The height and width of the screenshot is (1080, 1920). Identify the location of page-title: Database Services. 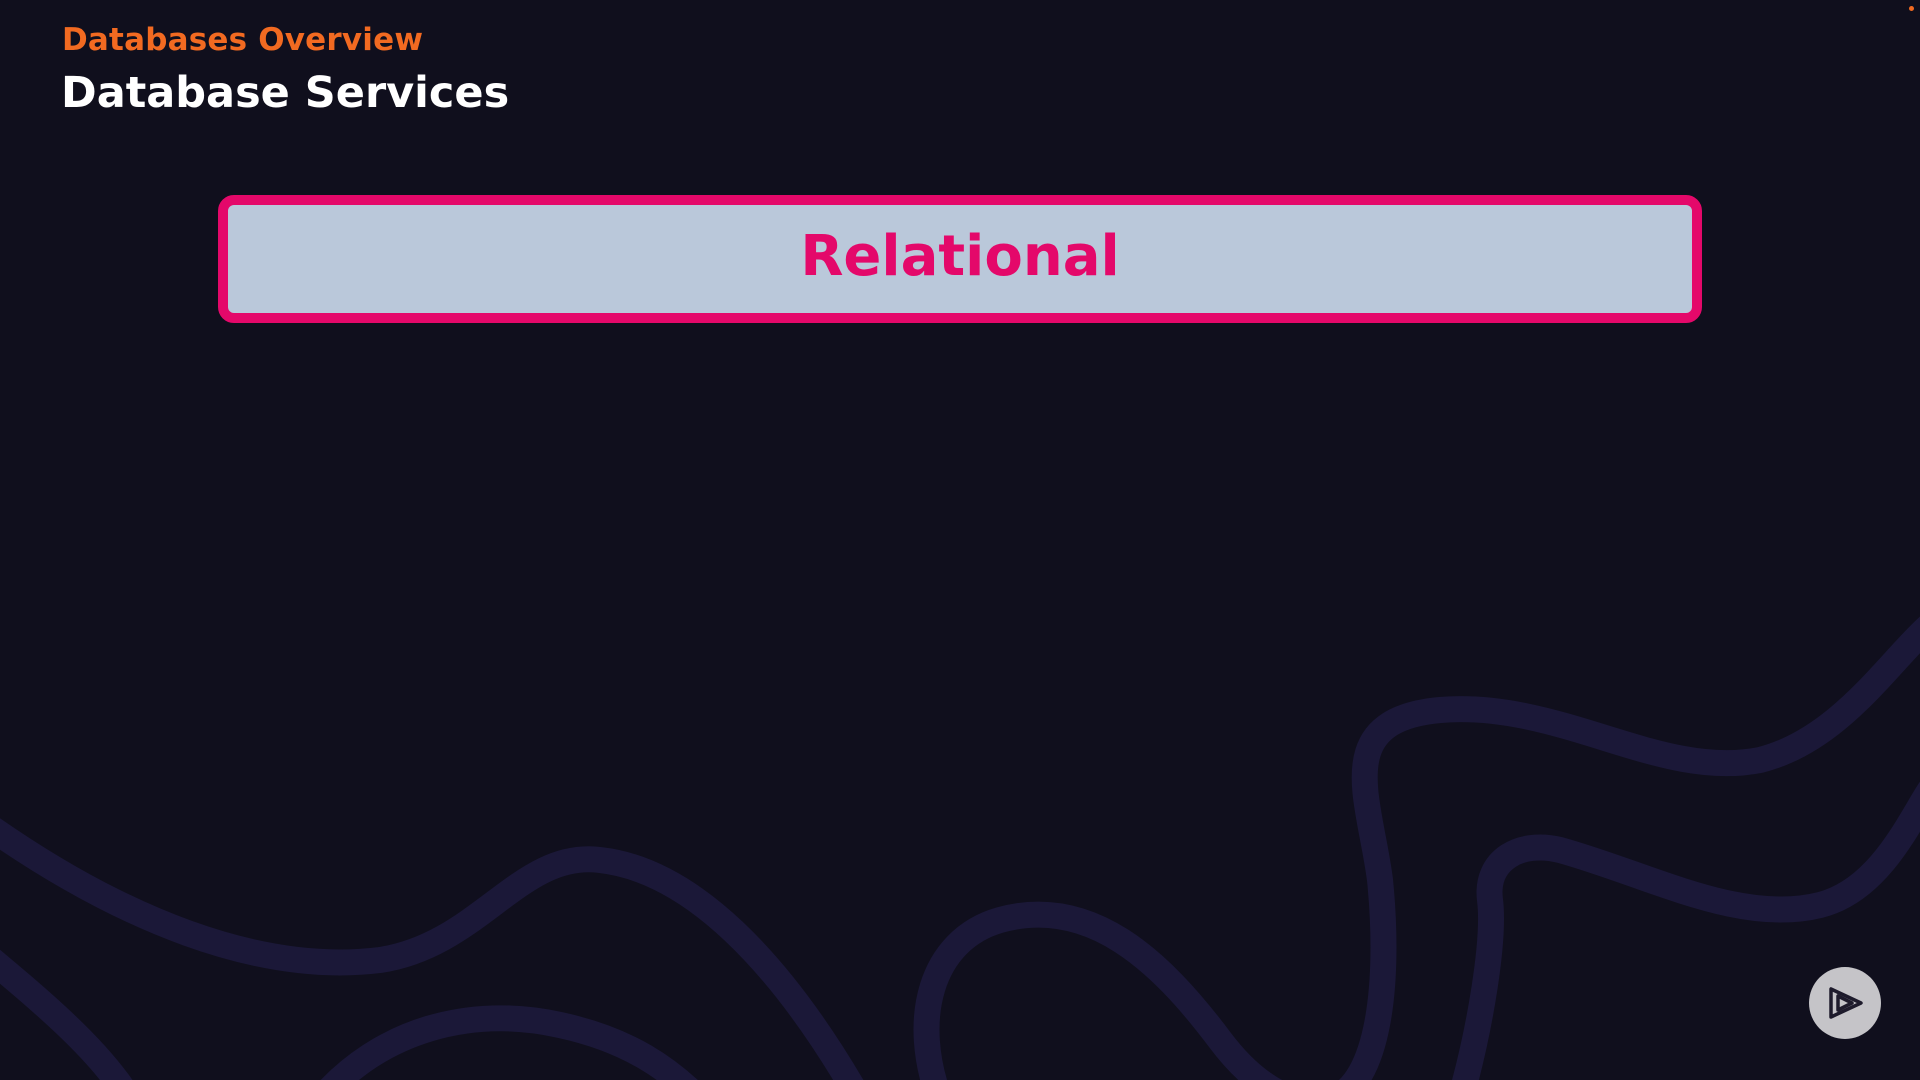
(285, 93).